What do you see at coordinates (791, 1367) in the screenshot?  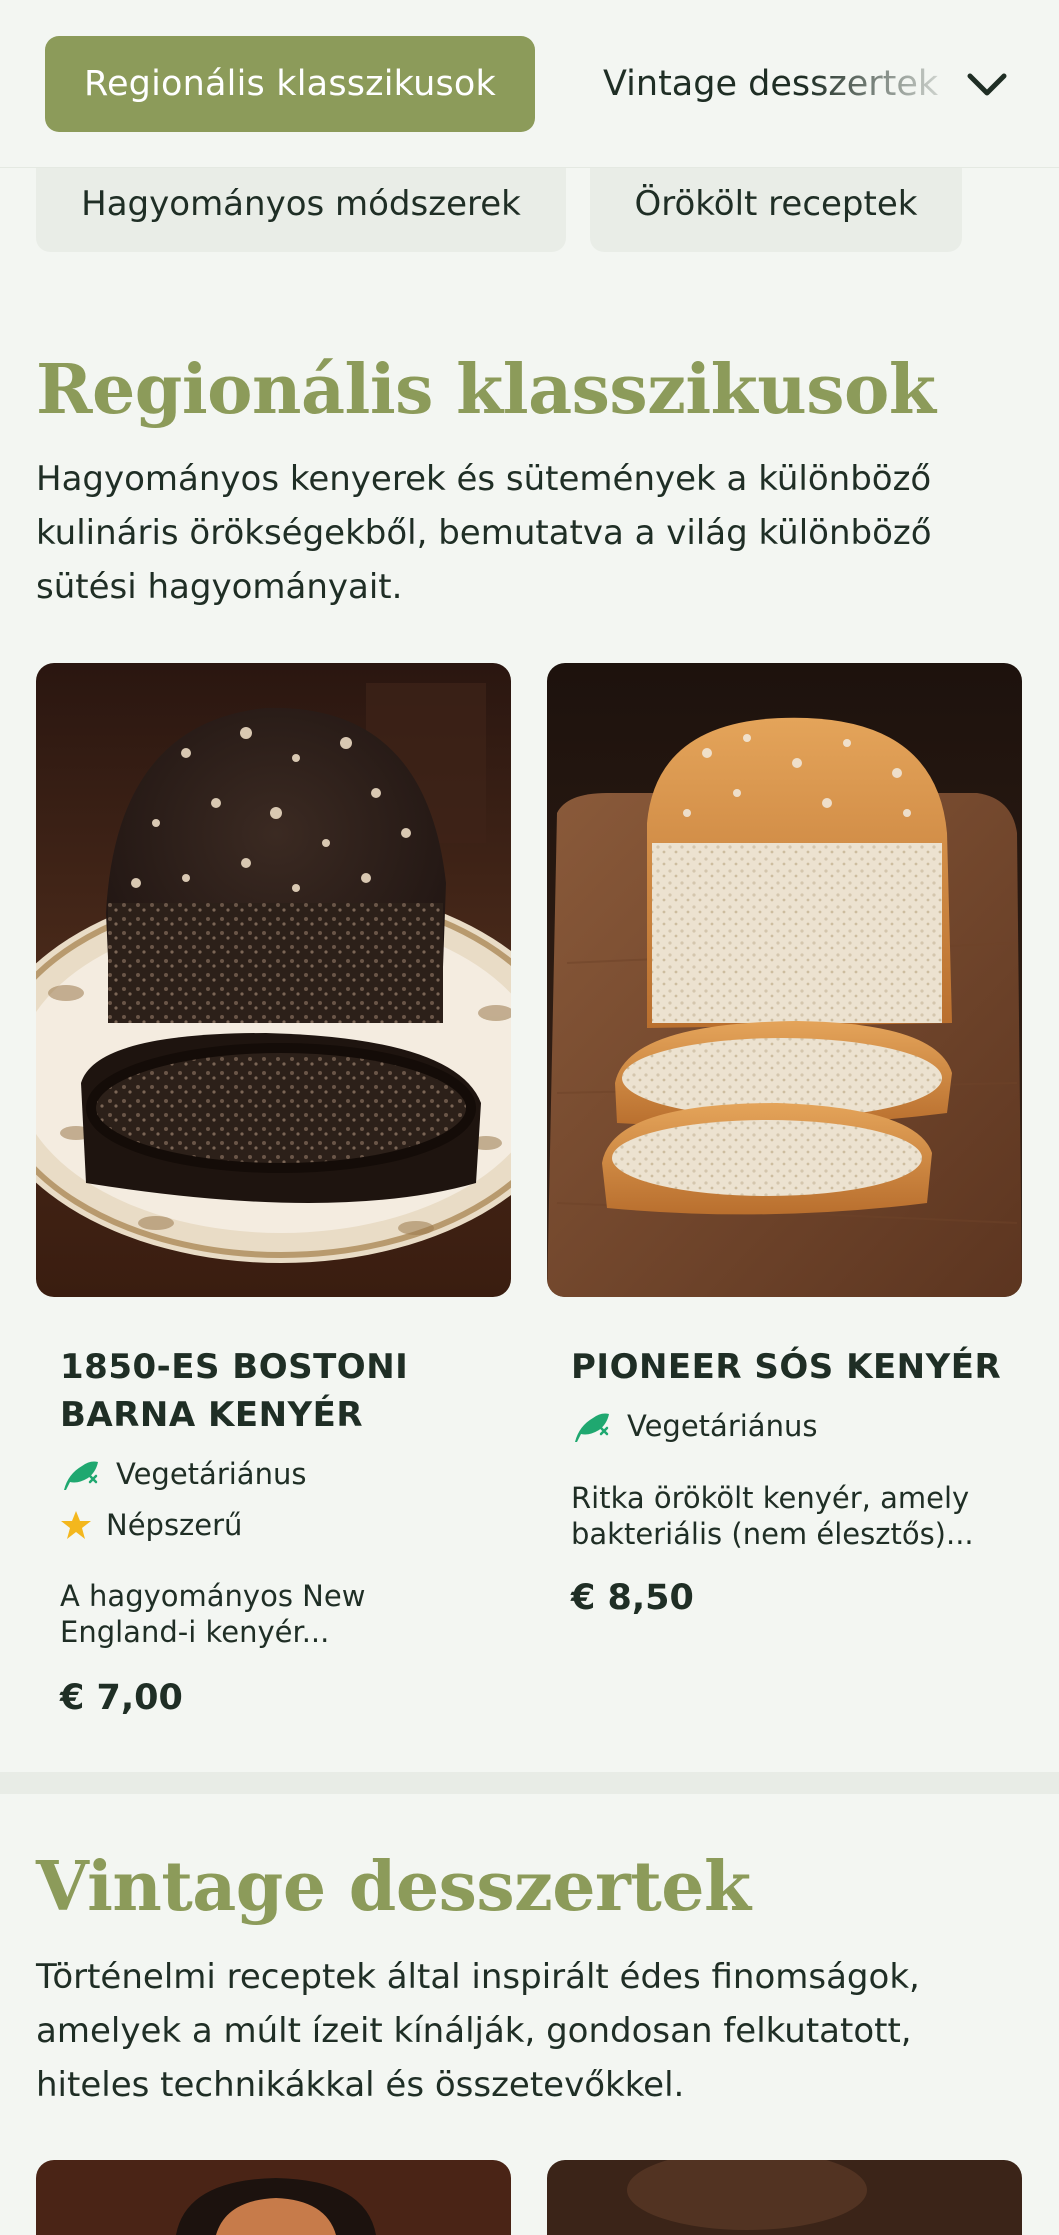 I see `product-title: PIONEER SÓS KENYÉR` at bounding box center [791, 1367].